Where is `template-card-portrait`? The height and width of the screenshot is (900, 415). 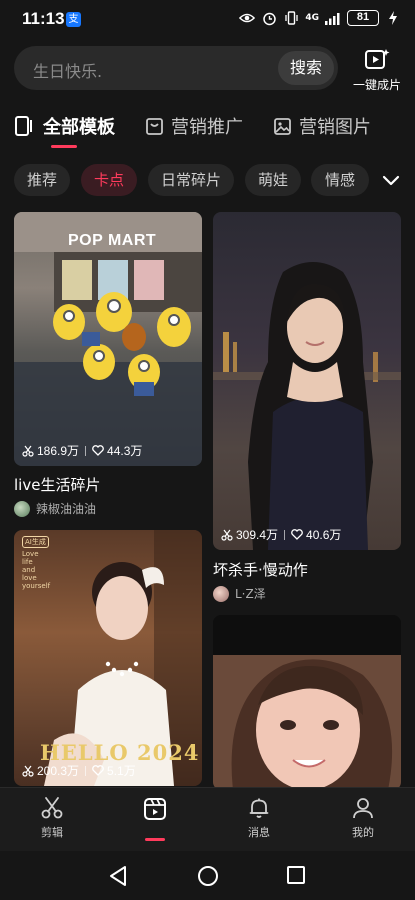
template-card-portrait is located at coordinates (307, 701).